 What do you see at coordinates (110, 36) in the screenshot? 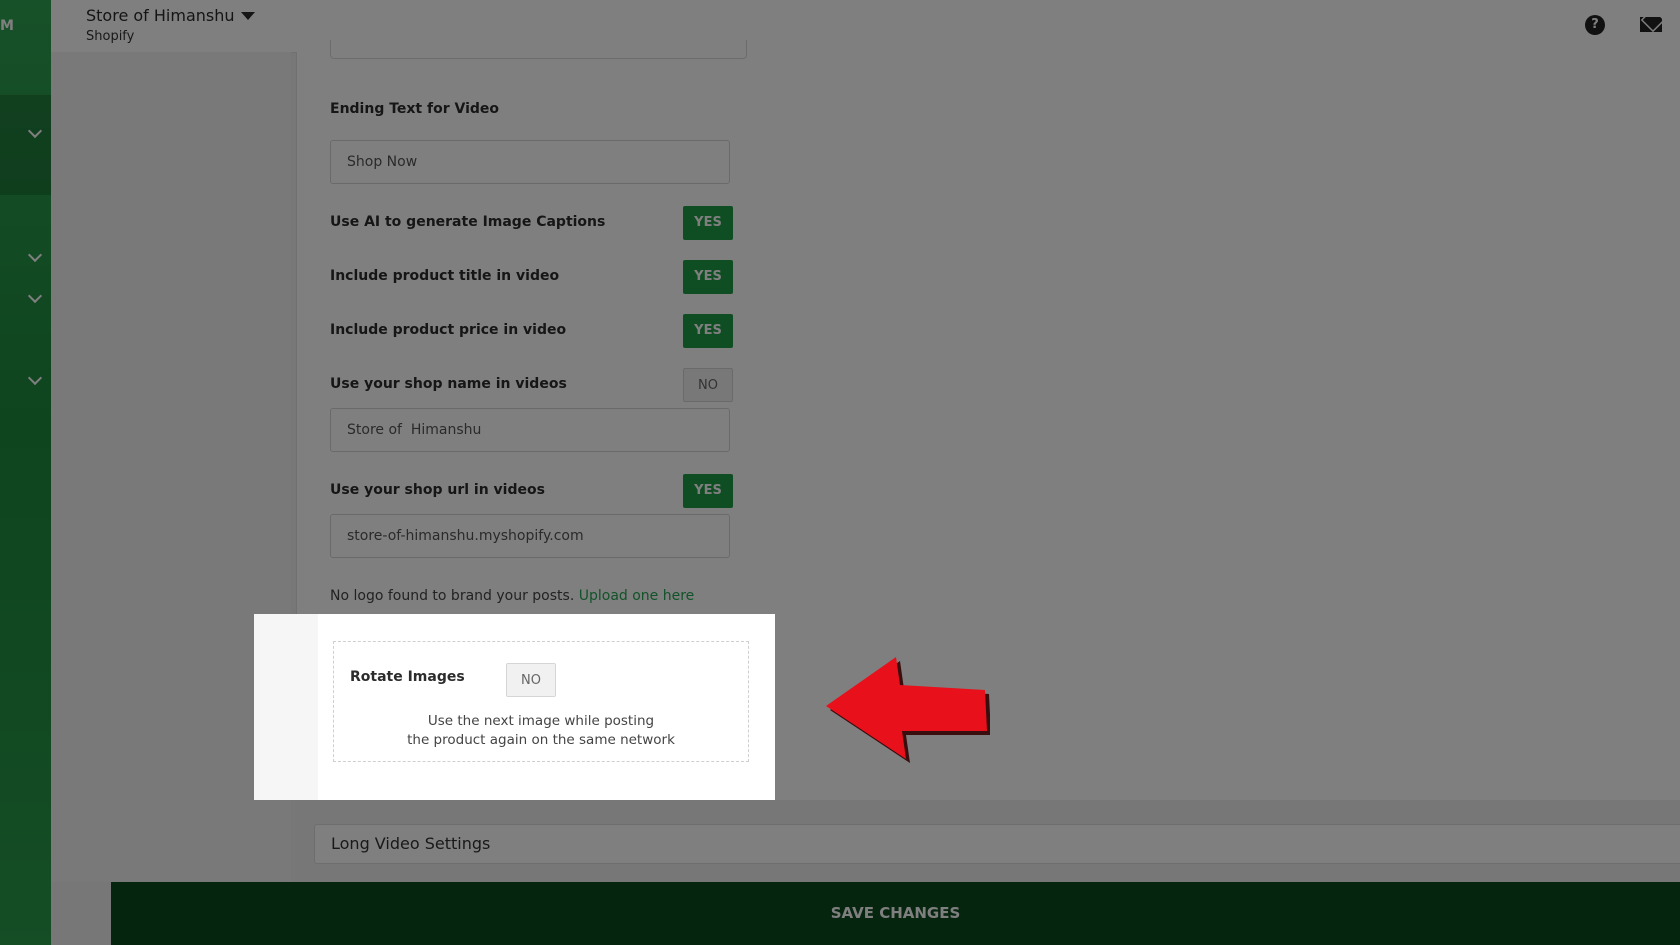
I see `store-platform: Shopify` at bounding box center [110, 36].